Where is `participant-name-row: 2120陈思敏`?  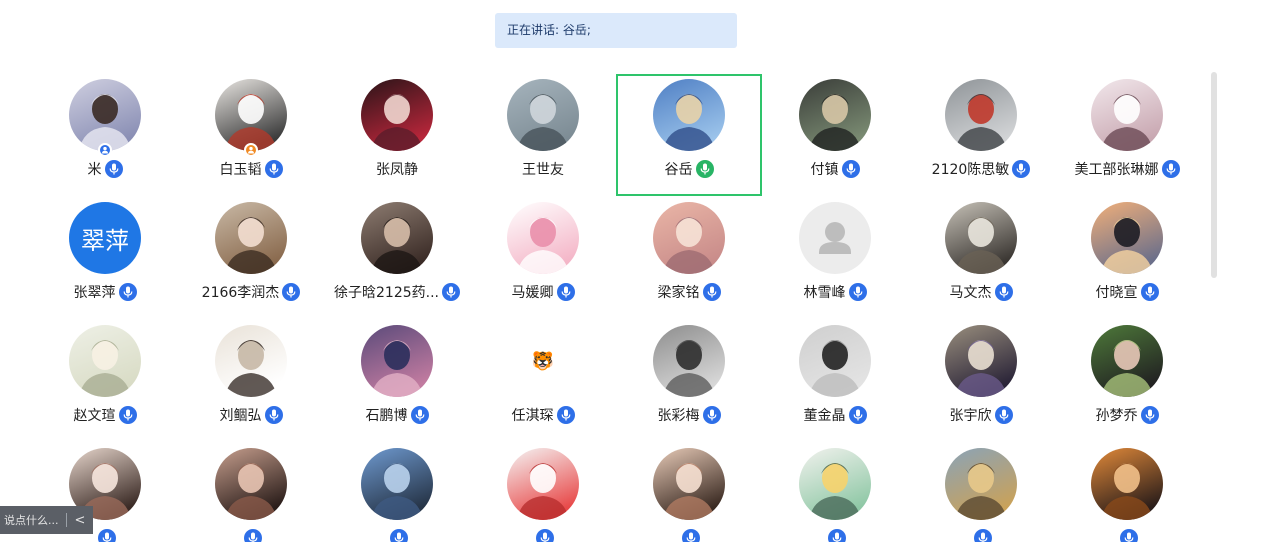
participant-name-row: 2120陈思敏 is located at coordinates (981, 169).